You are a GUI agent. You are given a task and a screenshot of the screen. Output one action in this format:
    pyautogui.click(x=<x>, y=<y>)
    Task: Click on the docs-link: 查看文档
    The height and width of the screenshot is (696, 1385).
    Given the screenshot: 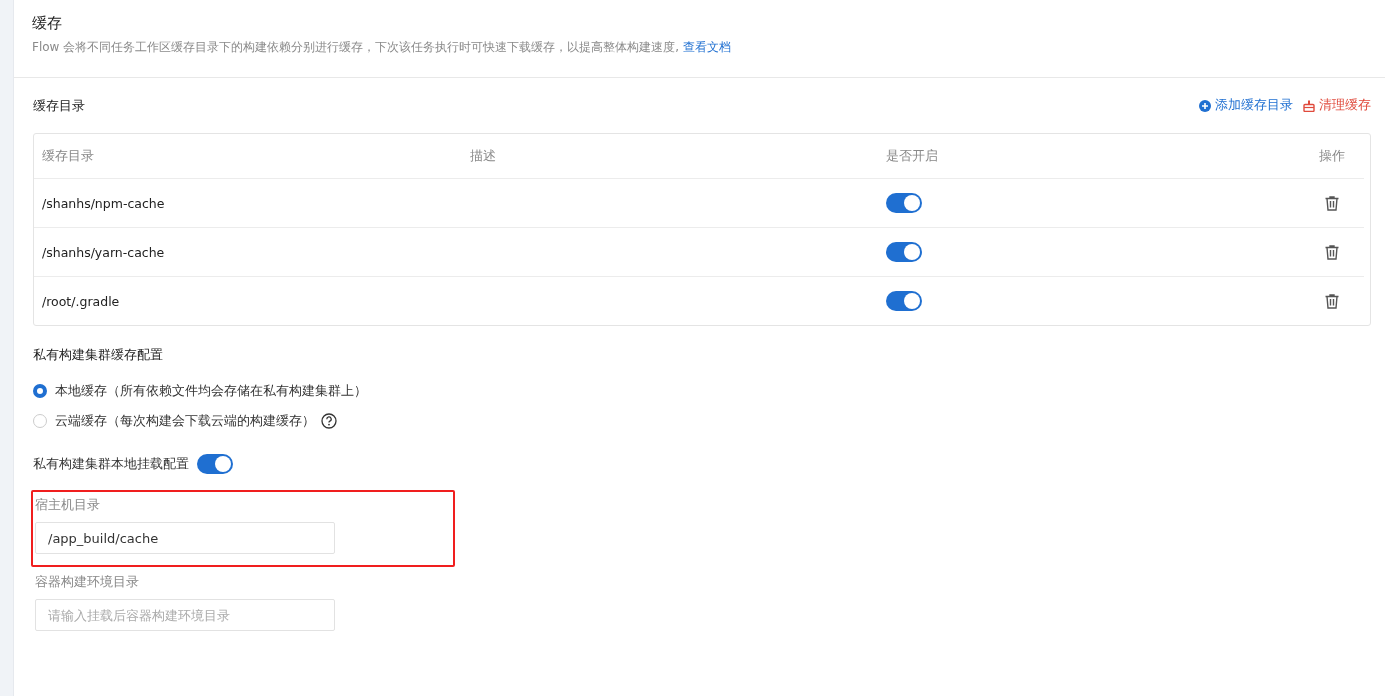 What is the action you would take?
    pyautogui.click(x=706, y=47)
    